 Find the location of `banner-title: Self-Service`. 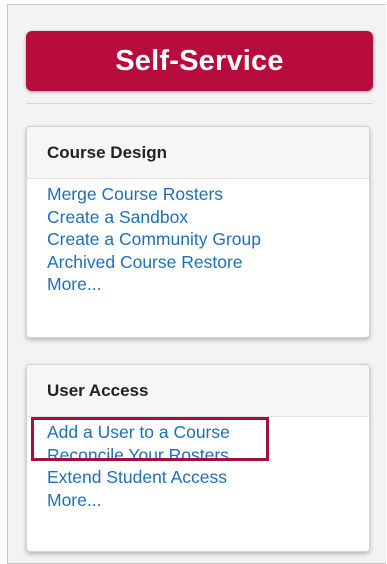

banner-title: Self-Service is located at coordinates (199, 60).